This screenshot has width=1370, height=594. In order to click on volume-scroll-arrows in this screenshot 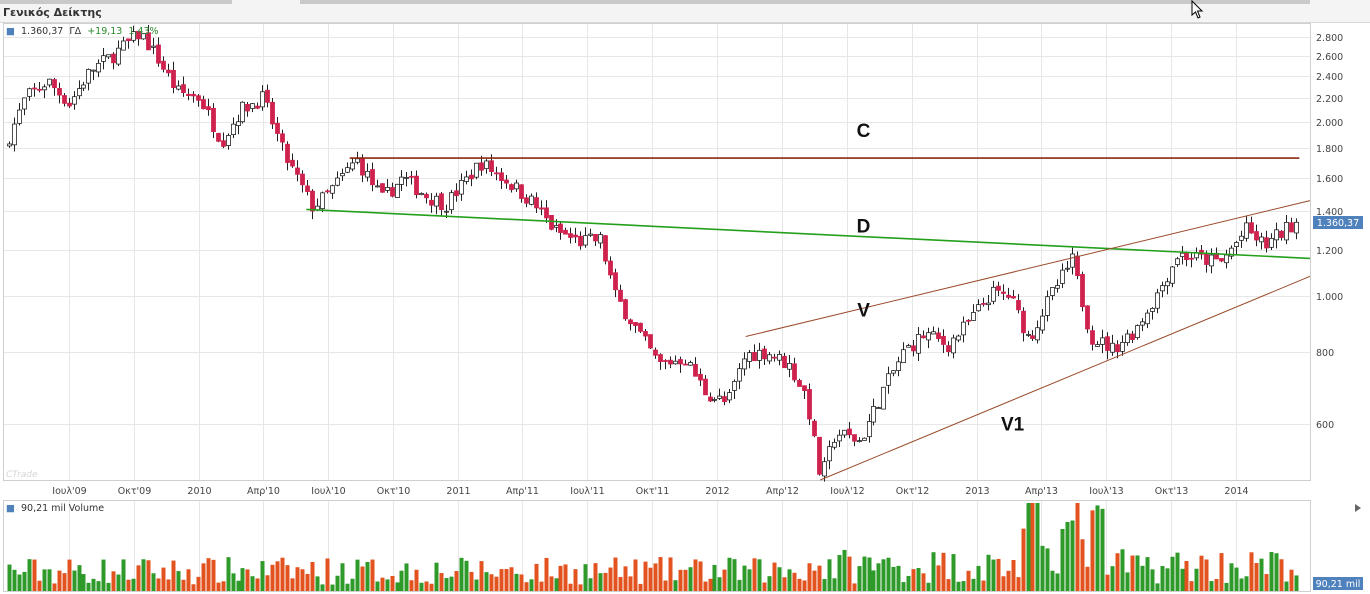, I will do `click(1358, 508)`.